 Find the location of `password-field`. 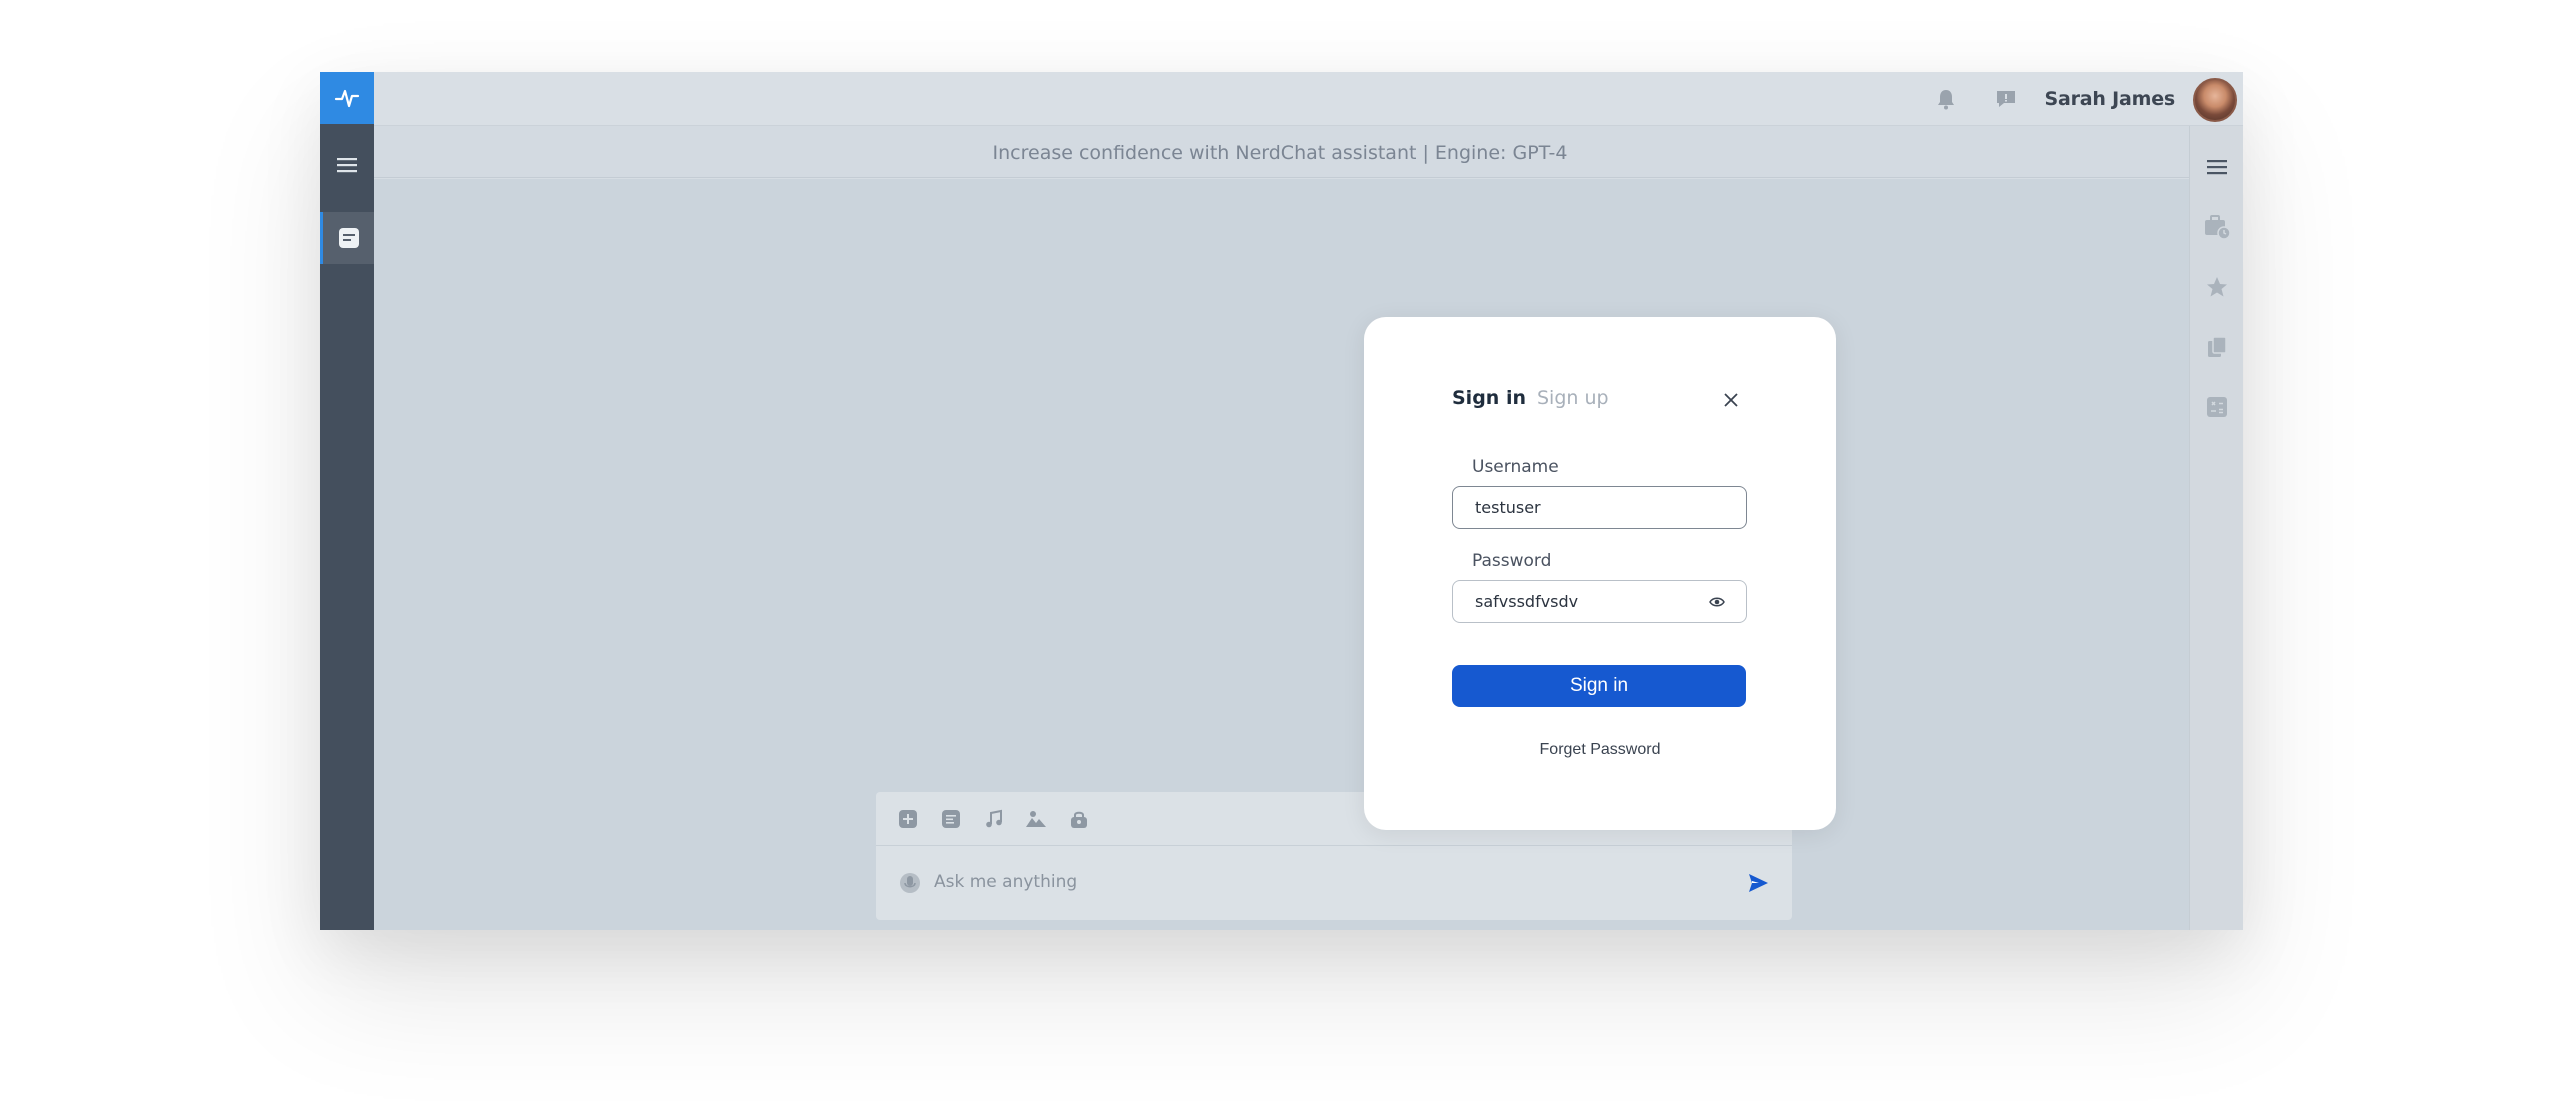

password-field is located at coordinates (1599, 601).